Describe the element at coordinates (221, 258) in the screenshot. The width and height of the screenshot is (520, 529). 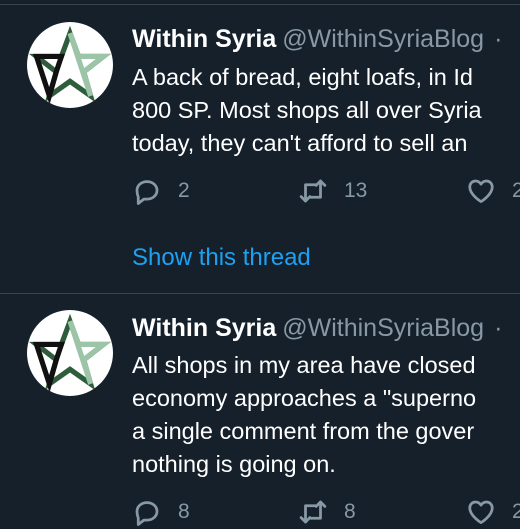
I see `show-thread-link: Show this thread` at that location.